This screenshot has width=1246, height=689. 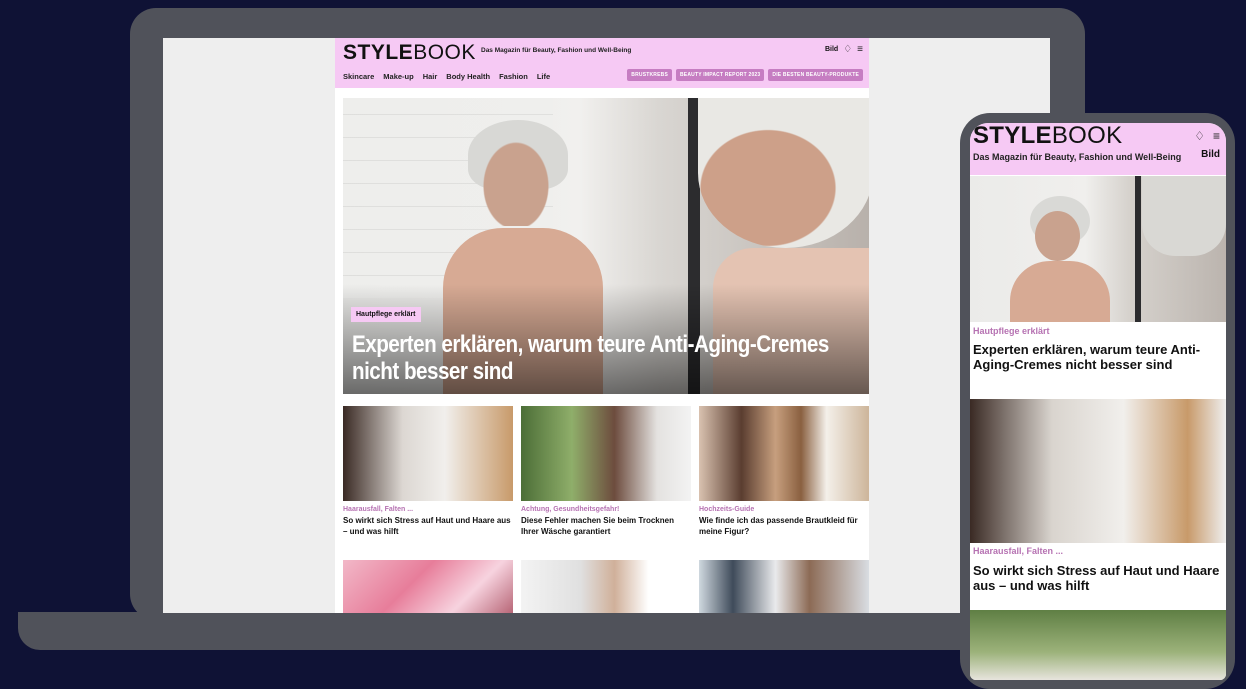 I want to click on logo: STYLEBOOK, so click(x=409, y=53).